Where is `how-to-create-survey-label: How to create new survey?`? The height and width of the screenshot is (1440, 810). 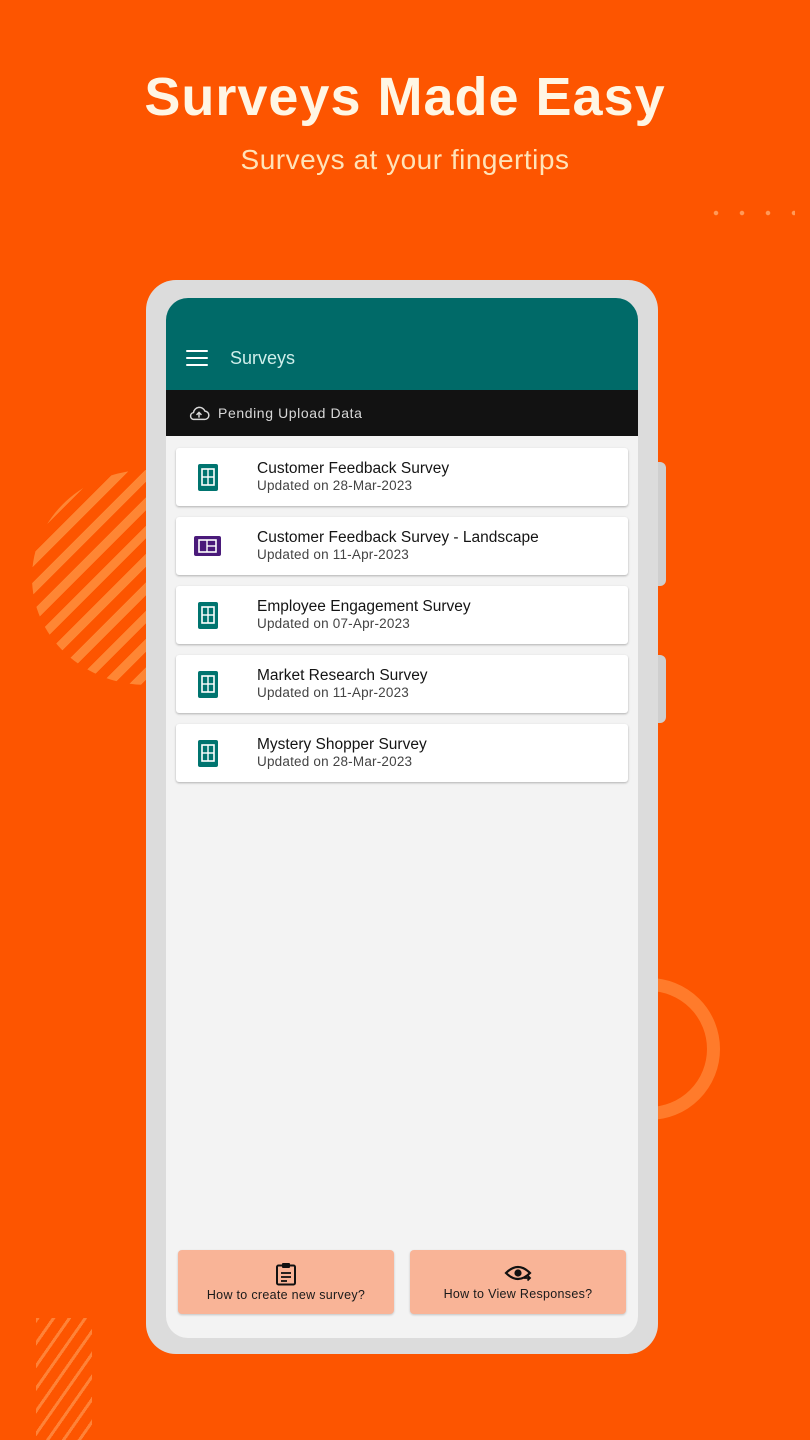
how-to-create-survey-label: How to create new survey? is located at coordinates (286, 1295).